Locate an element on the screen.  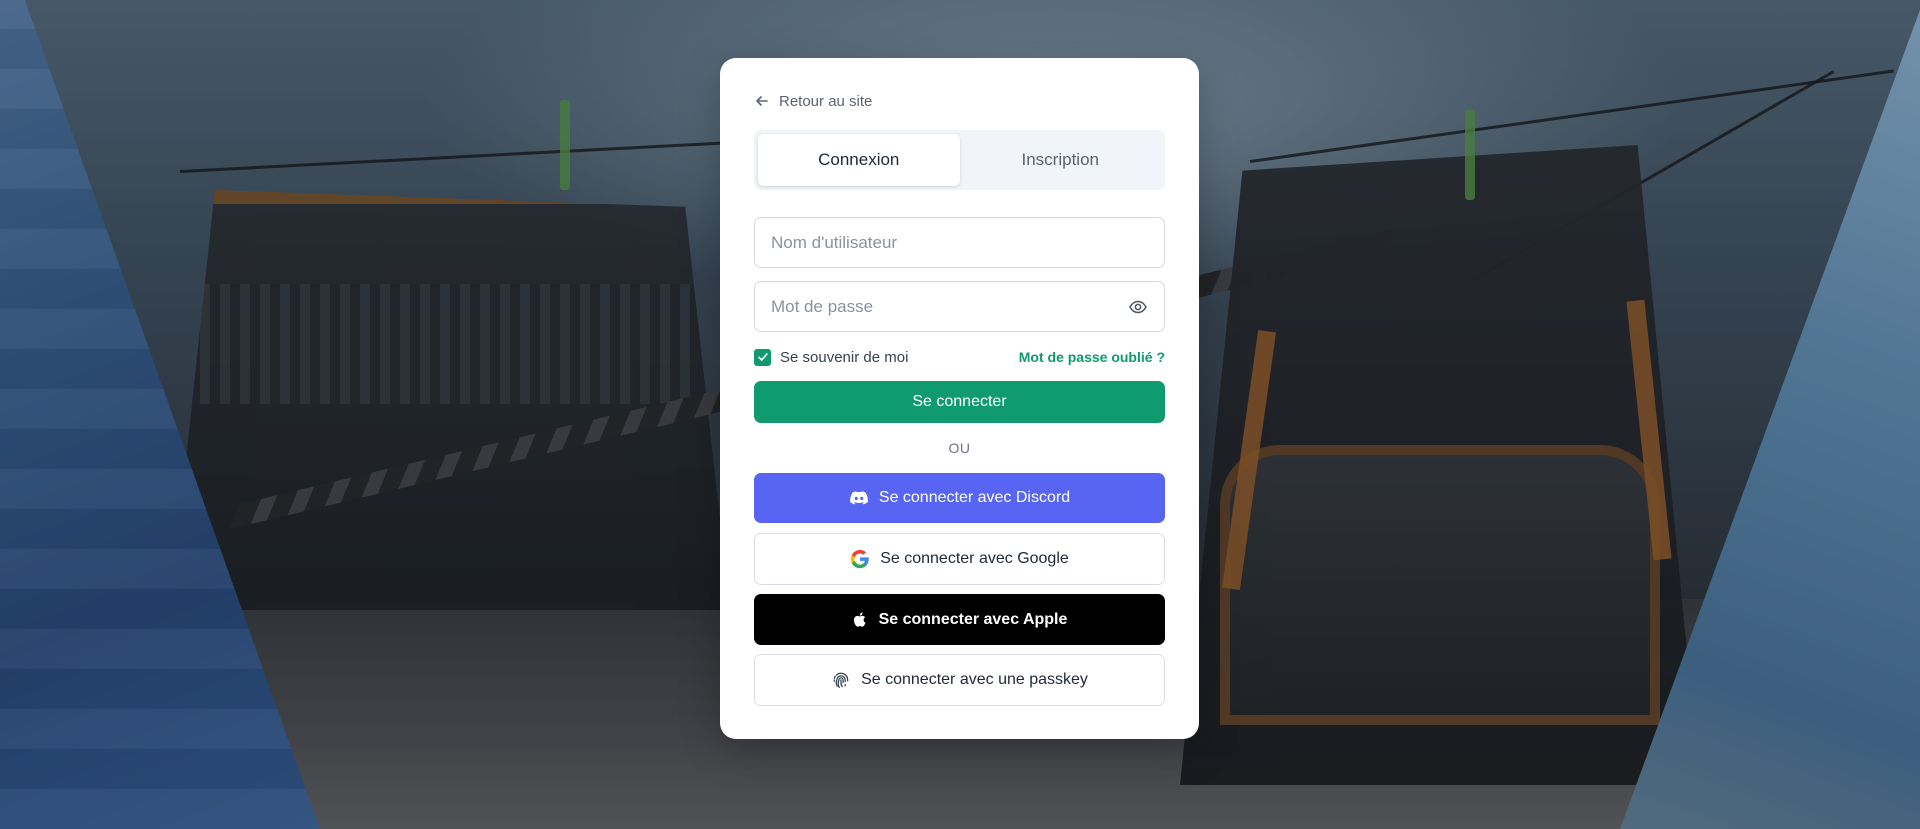
forgot-password-link: Mot de passe oublié ? is located at coordinates (1092, 357).